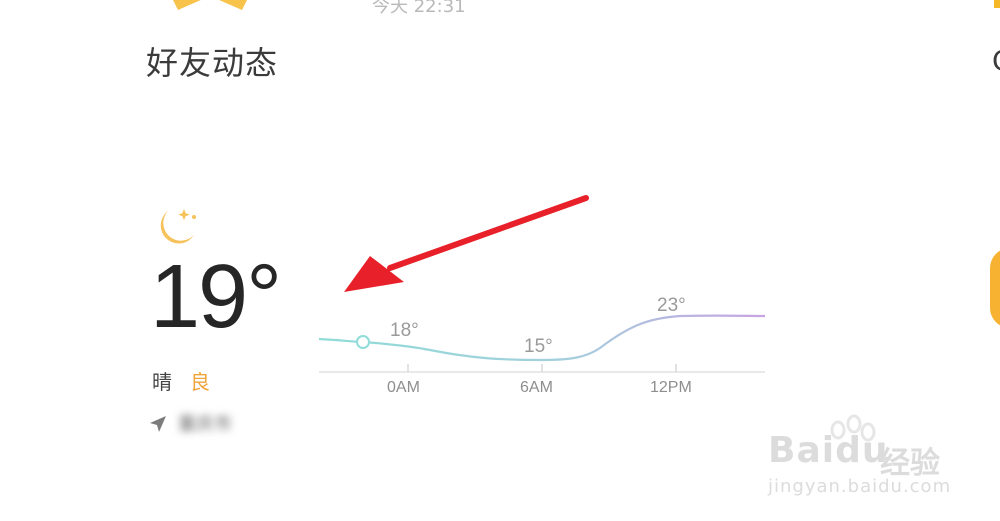 The image size is (1000, 521). What do you see at coordinates (536, 387) in the screenshot?
I see `tick-label-1: 6AM` at bounding box center [536, 387].